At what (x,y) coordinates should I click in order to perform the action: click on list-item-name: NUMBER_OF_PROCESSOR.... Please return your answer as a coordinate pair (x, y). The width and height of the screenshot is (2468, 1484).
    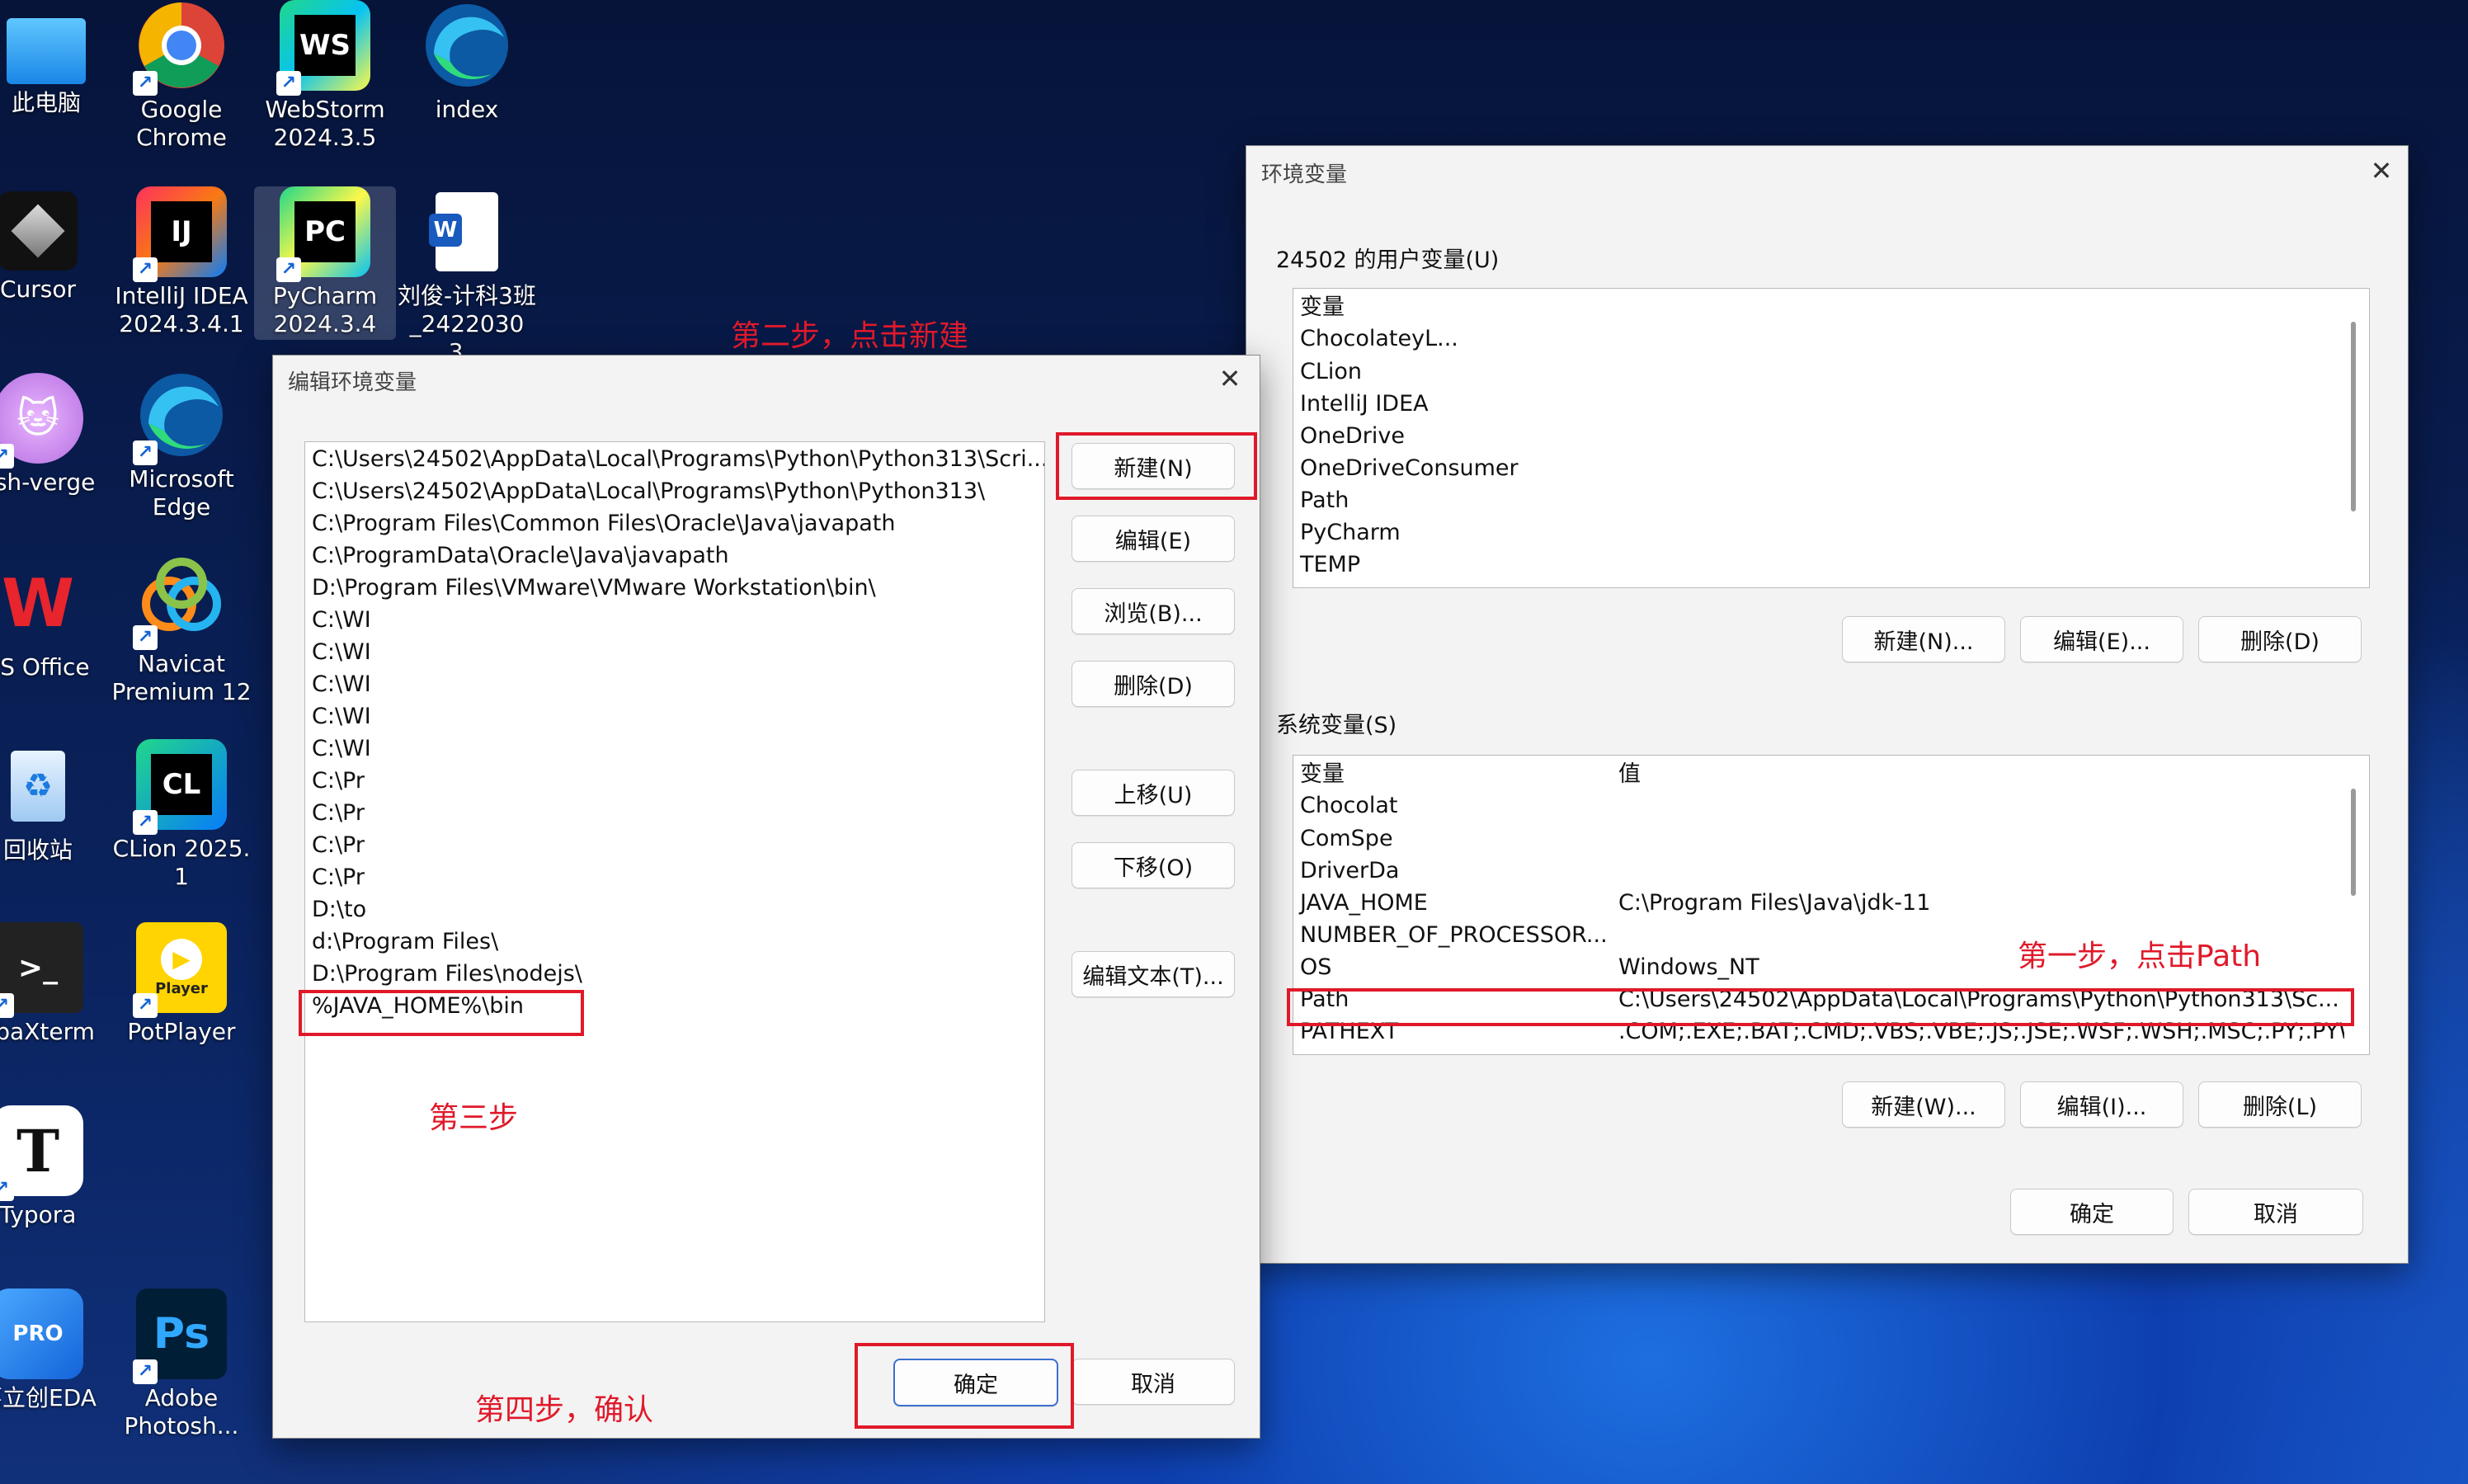
    Looking at the image, I should click on (1454, 935).